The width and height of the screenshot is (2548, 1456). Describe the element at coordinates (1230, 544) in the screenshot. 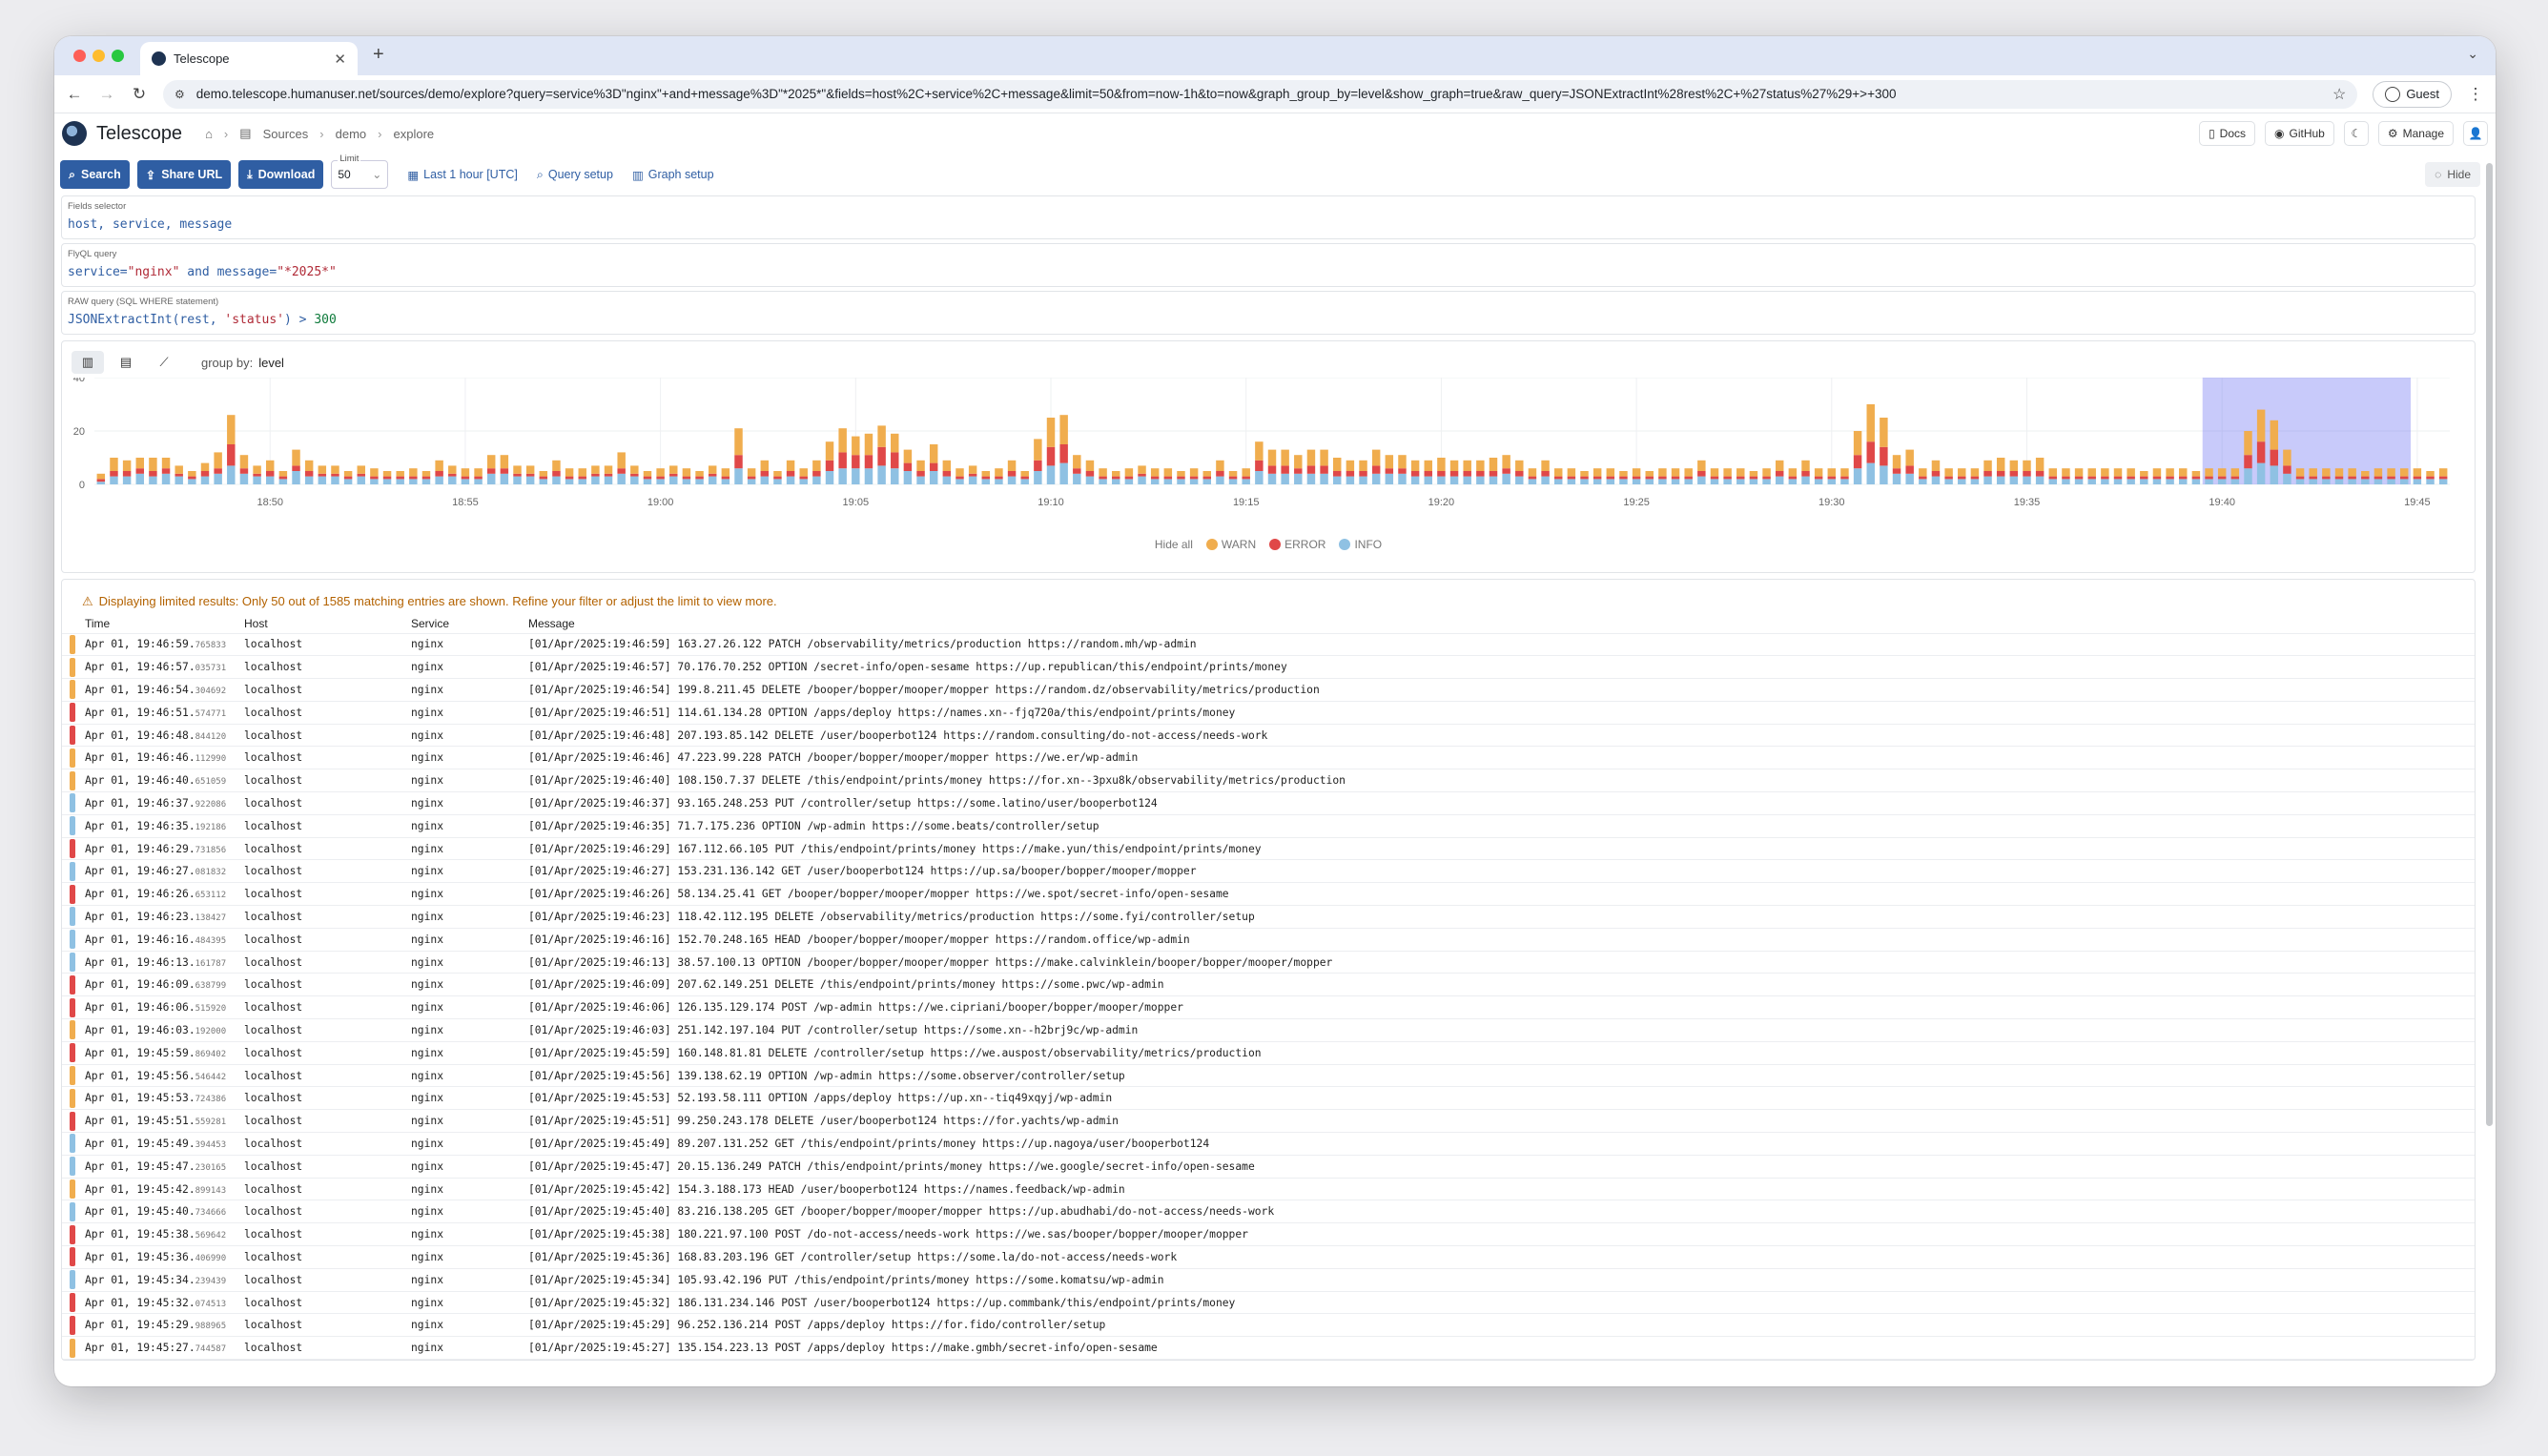

I see `legend-item-warn: WARN` at that location.